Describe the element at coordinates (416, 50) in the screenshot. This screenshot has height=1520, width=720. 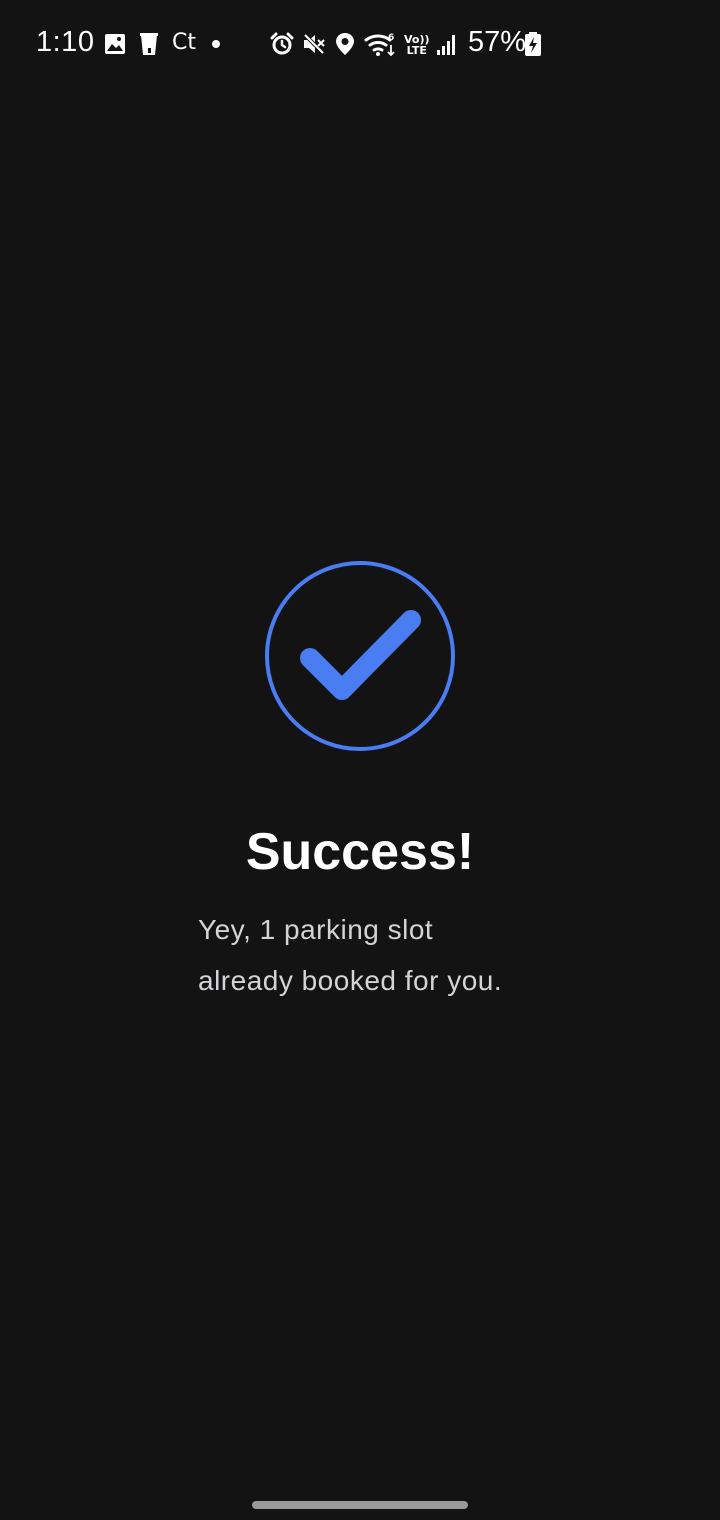
I see `volte-line2: LTE` at that location.